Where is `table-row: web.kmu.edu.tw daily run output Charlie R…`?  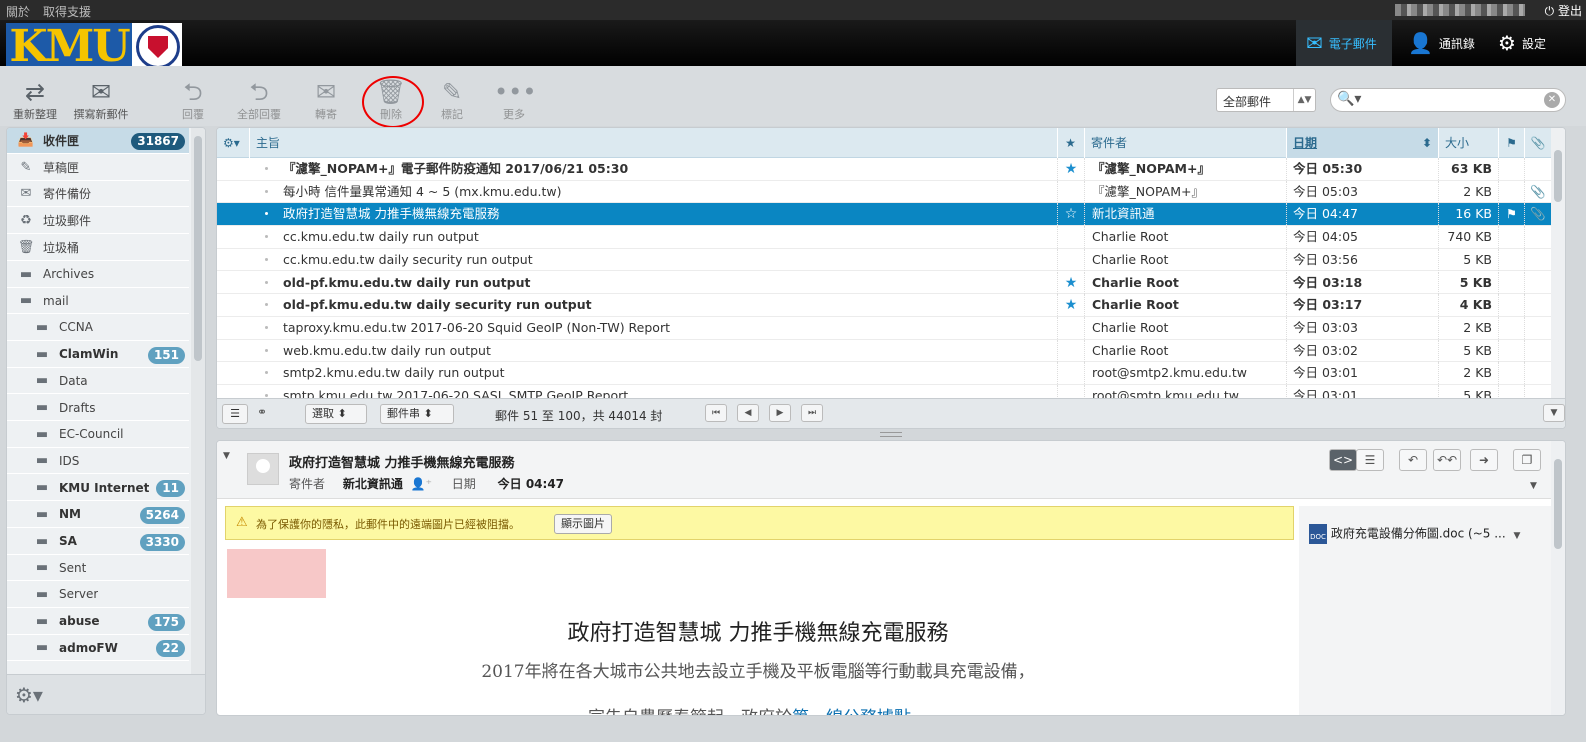
table-row: web.kmu.edu.tw daily run output Charlie R… is located at coordinates (884, 351).